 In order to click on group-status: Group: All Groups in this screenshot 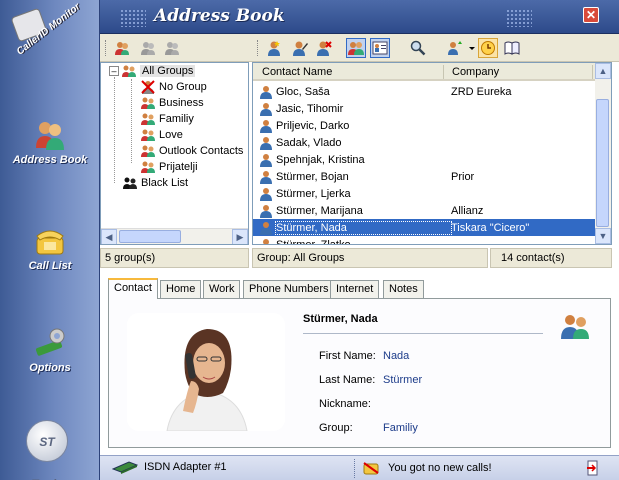, I will do `click(370, 258)`.